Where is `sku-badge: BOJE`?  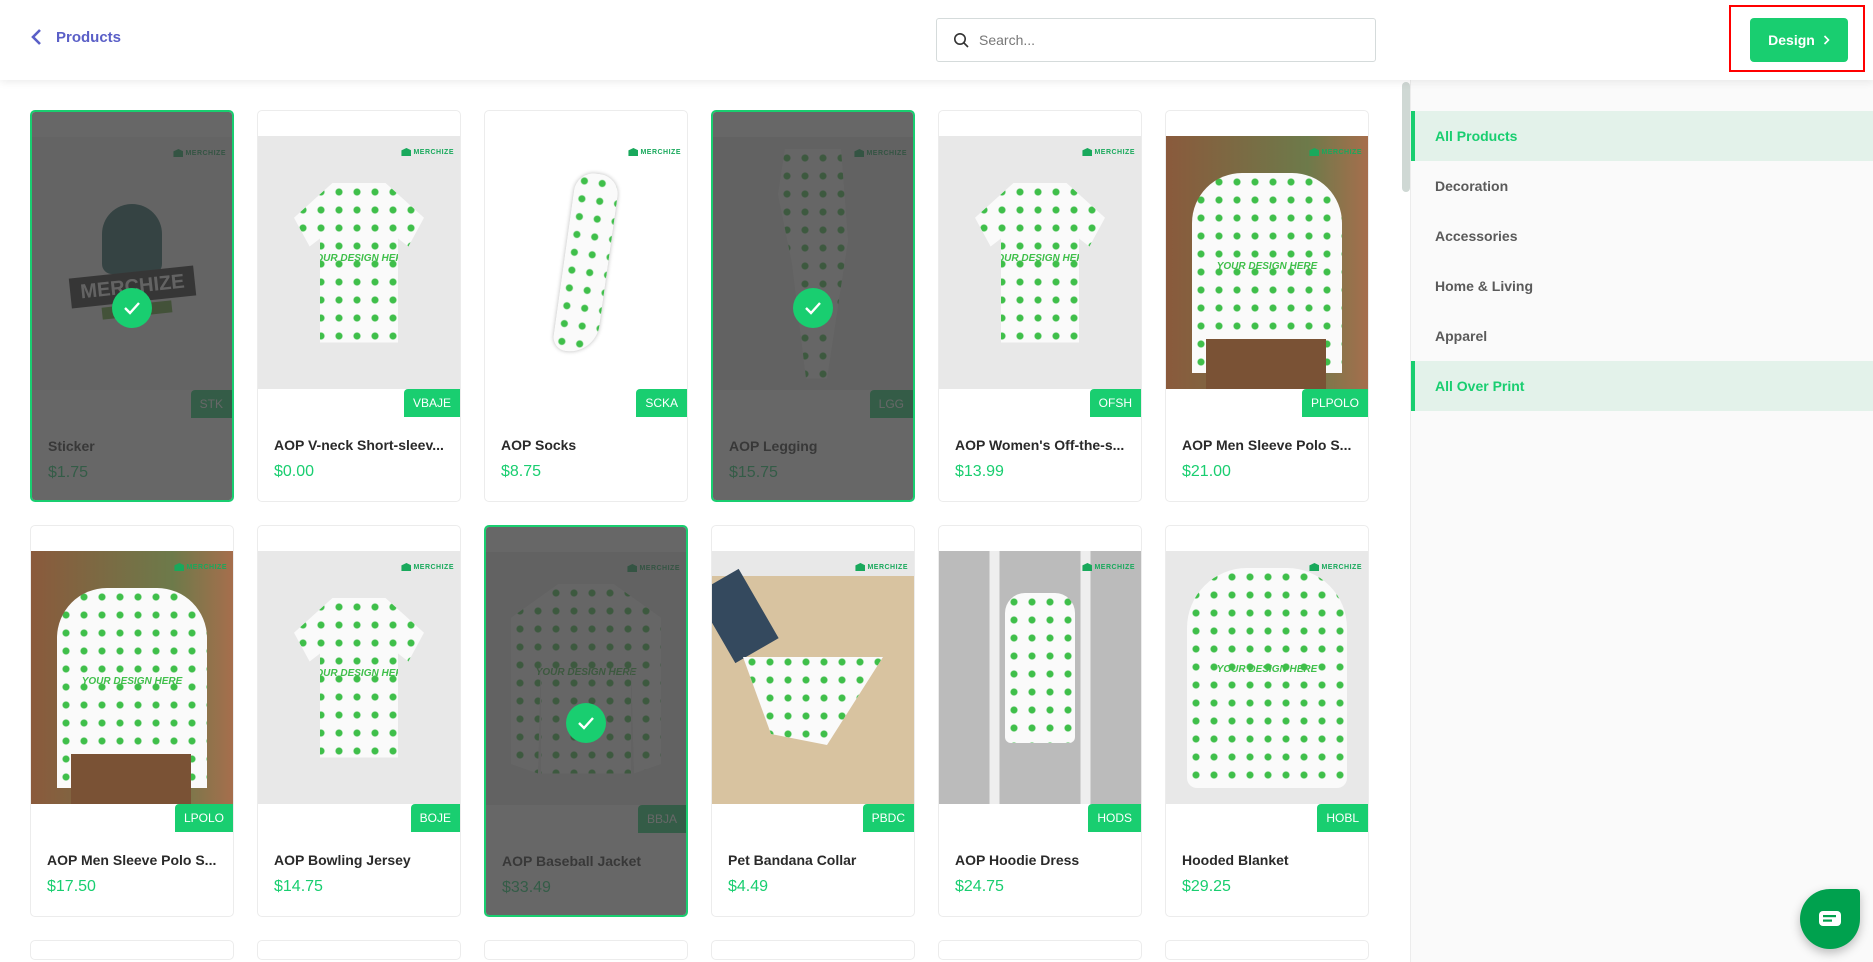
sku-badge: BOJE is located at coordinates (435, 818).